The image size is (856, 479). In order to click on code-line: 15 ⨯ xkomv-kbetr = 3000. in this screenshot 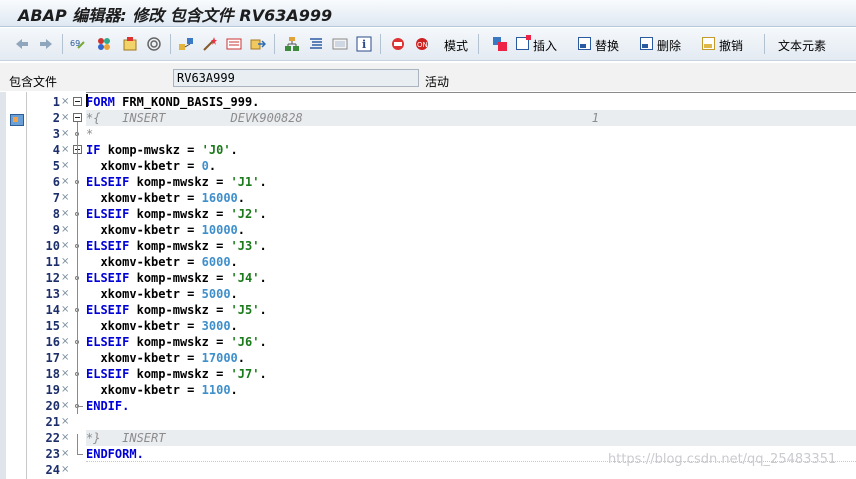, I will do `click(428, 326)`.